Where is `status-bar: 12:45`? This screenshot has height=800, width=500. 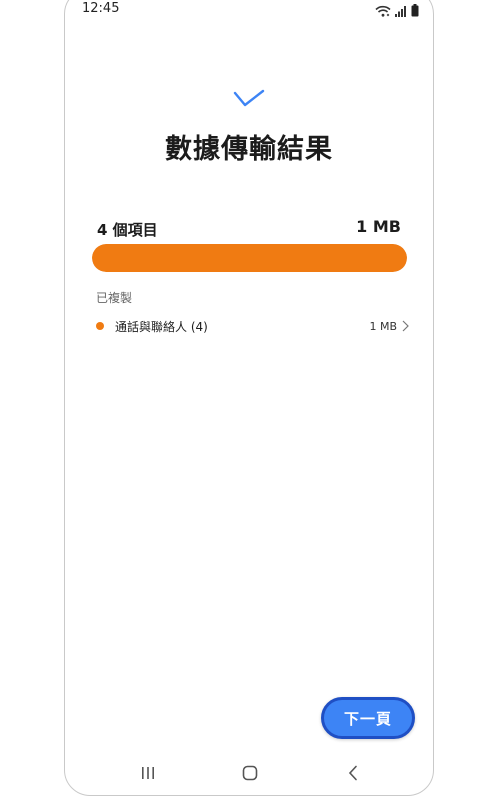
status-bar: 12:45 is located at coordinates (249, 15).